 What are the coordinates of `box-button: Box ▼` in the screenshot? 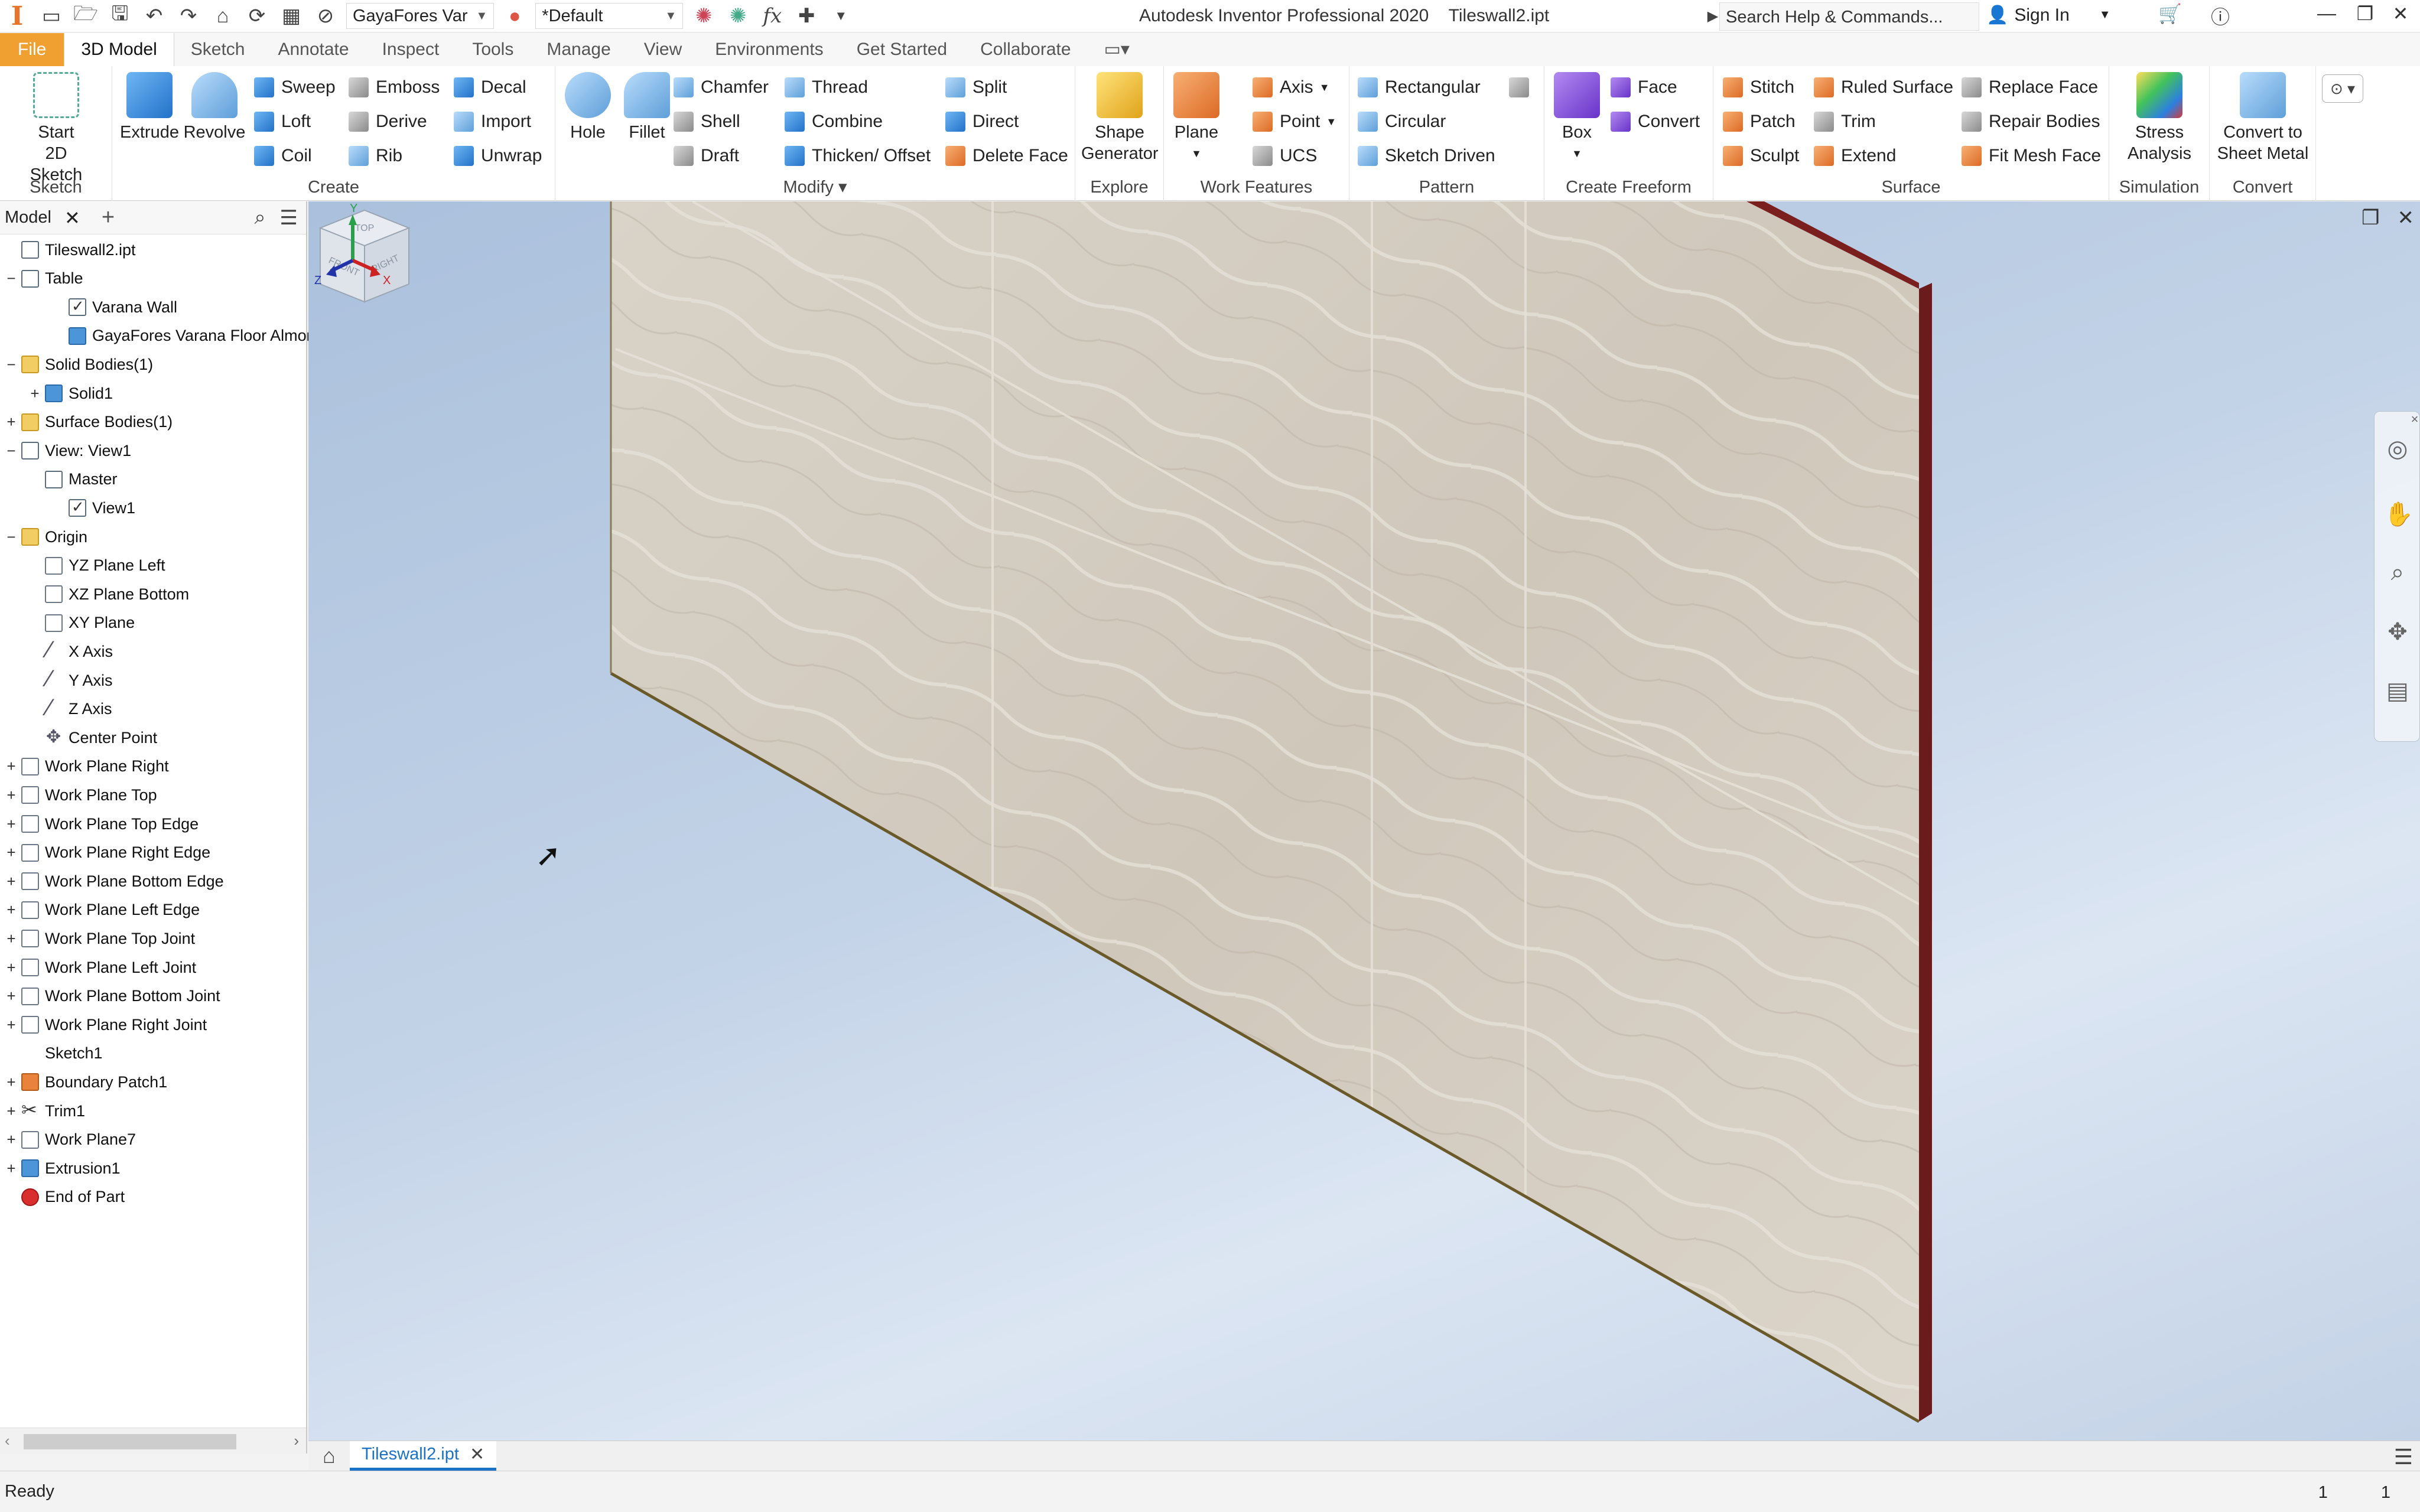 It's located at (1576, 118).